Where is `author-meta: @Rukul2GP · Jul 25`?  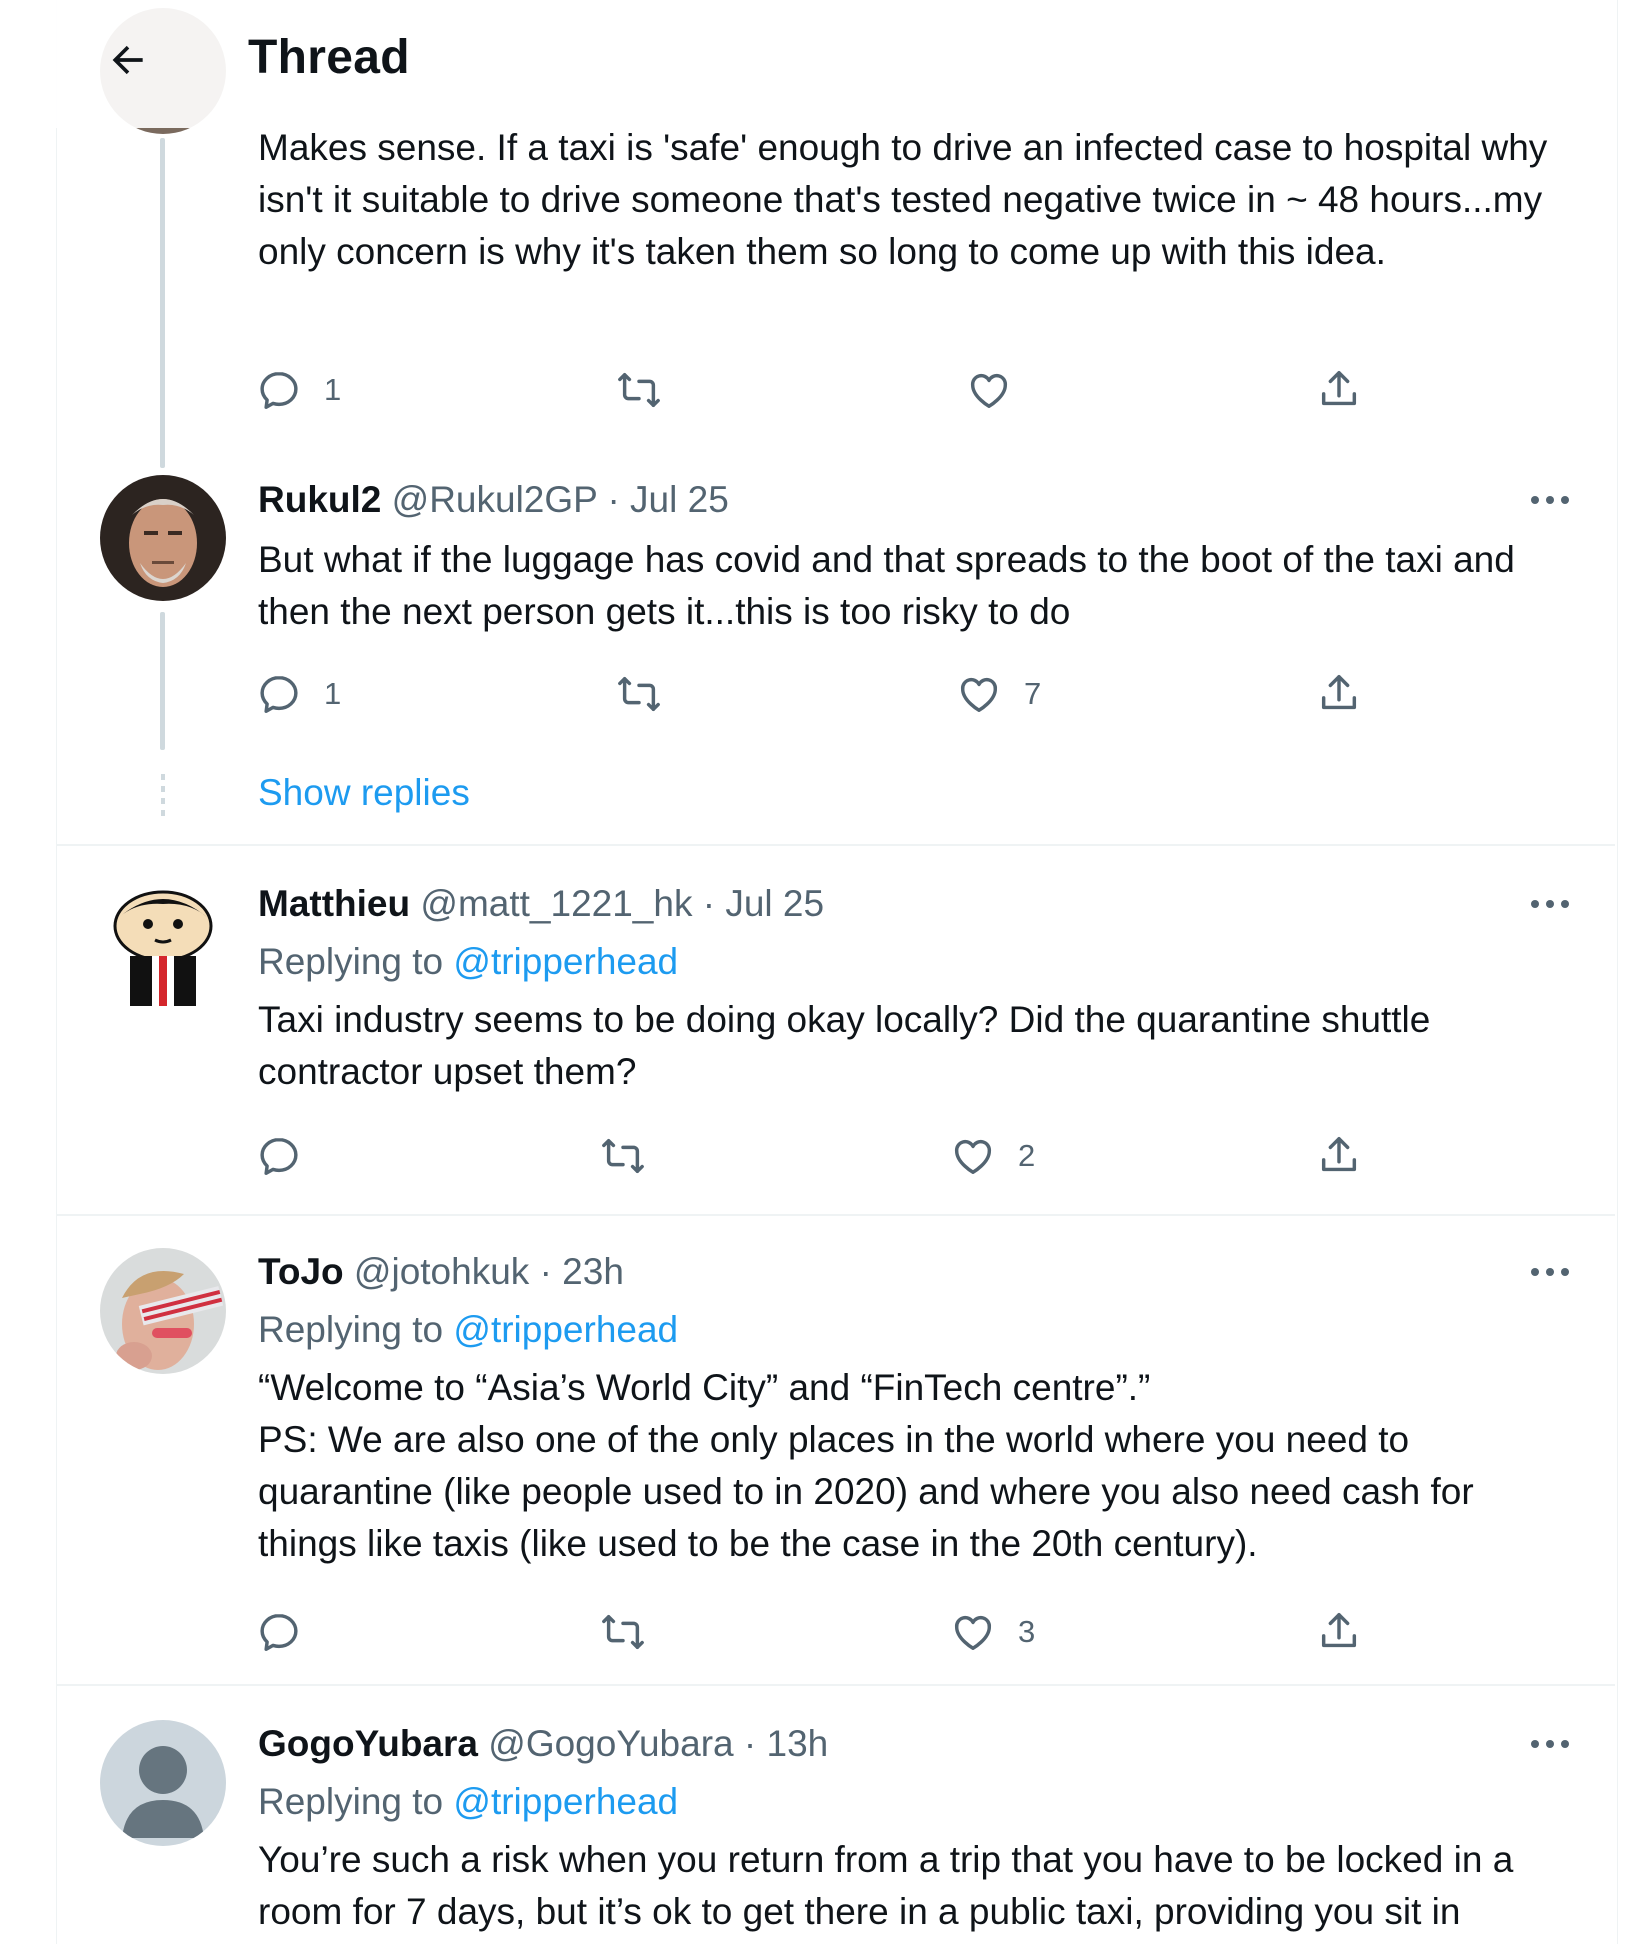
author-meta: @Rukul2GP · Jul 25 is located at coordinates (560, 499).